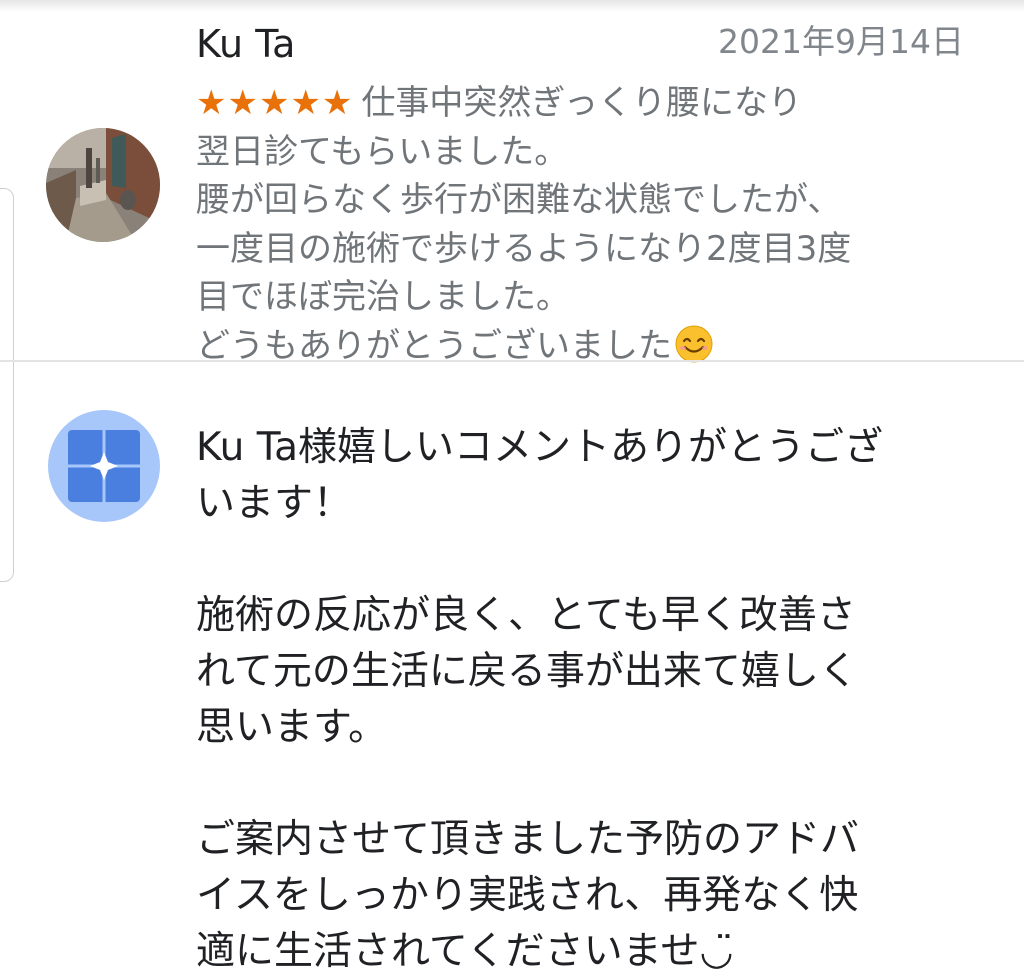 This screenshot has width=1024, height=980. I want to click on review-line: ★★★★★ 仕事中突然ぎっくり腰になり, so click(601, 103).